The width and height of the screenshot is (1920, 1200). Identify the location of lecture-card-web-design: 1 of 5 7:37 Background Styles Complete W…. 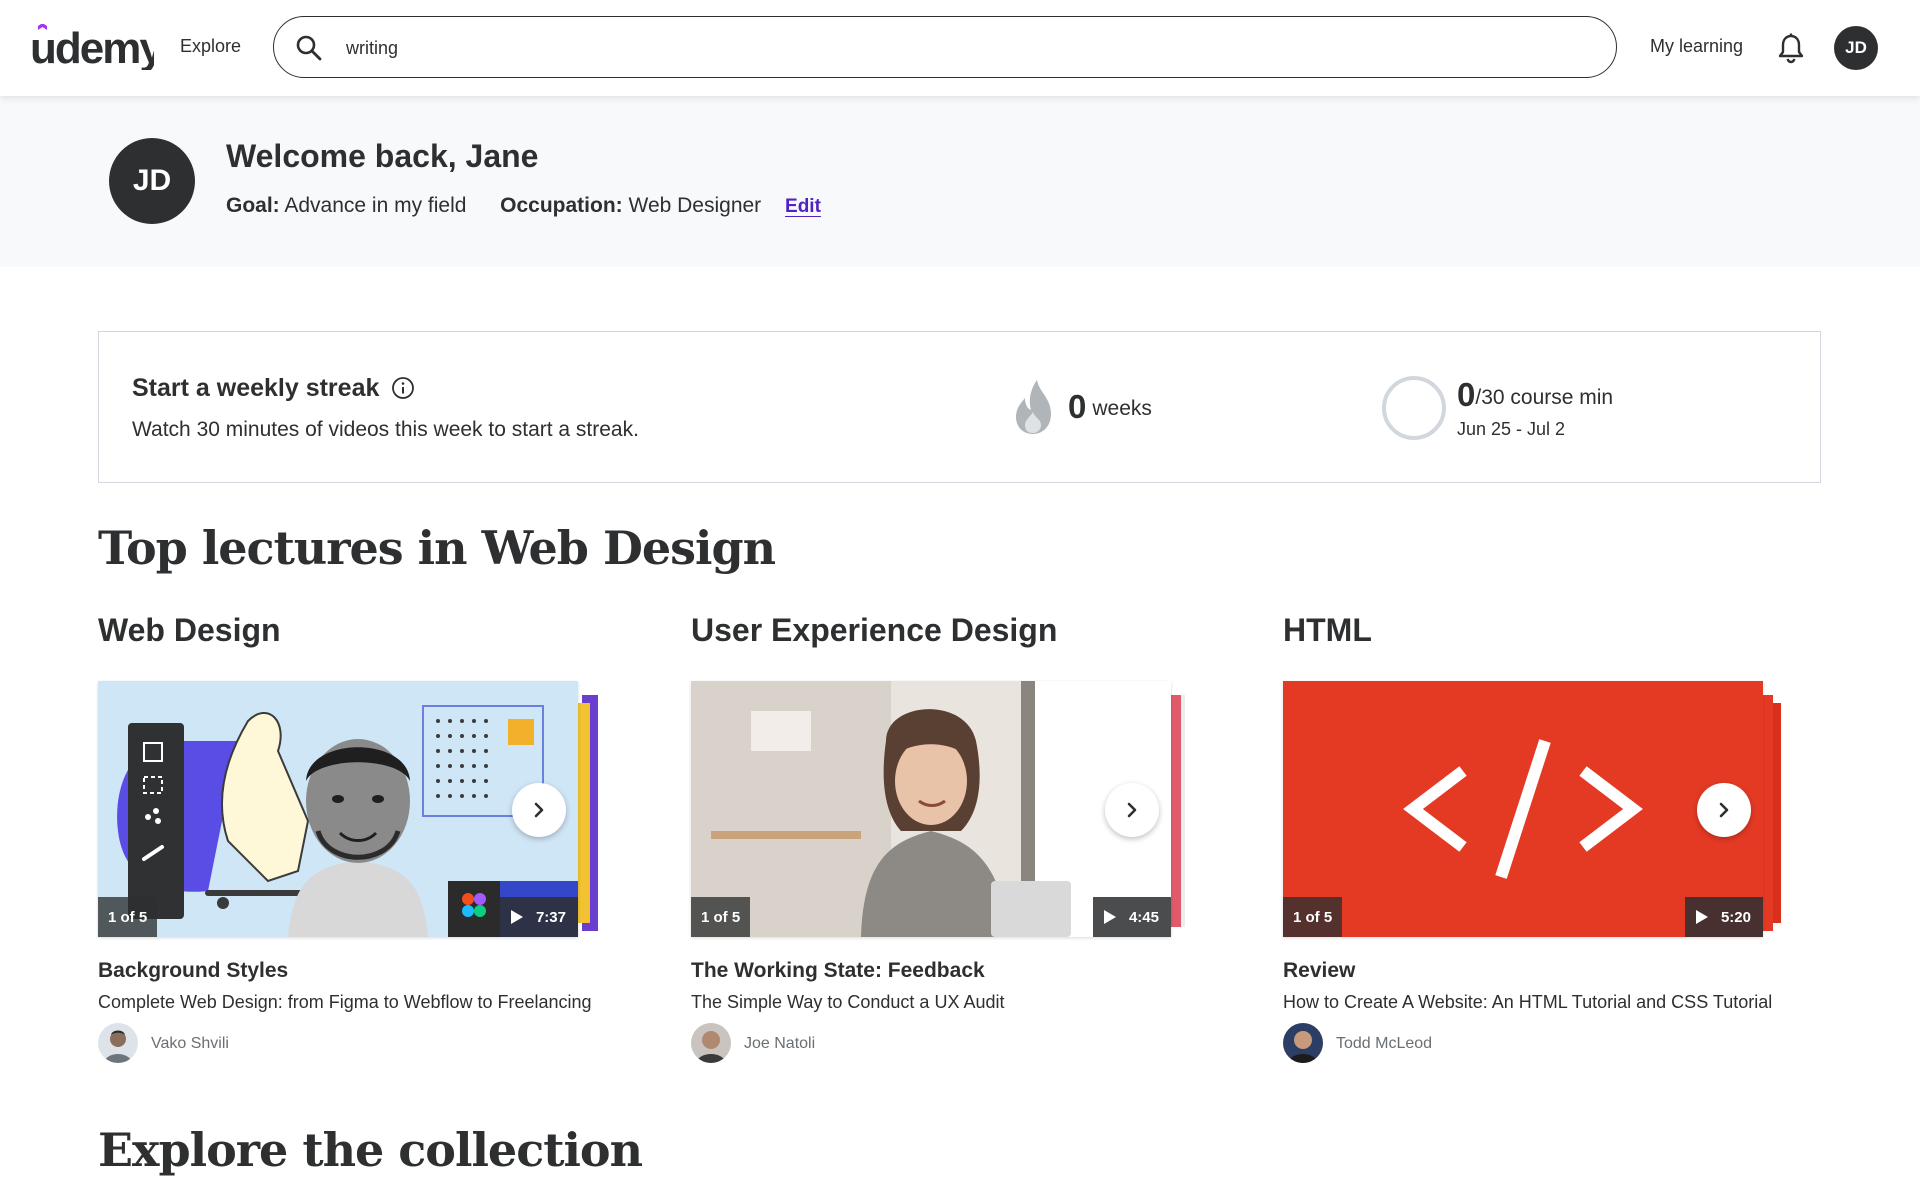
(378, 876).